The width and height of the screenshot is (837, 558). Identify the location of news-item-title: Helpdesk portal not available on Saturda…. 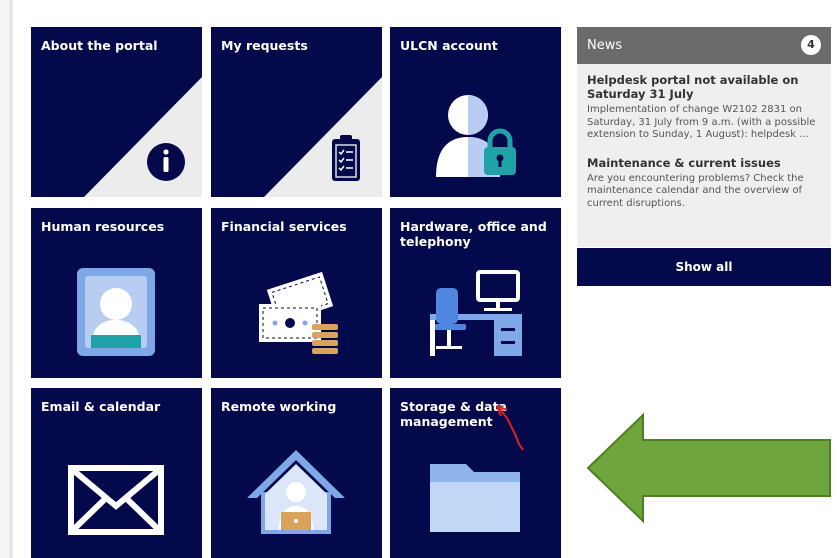
(704, 87).